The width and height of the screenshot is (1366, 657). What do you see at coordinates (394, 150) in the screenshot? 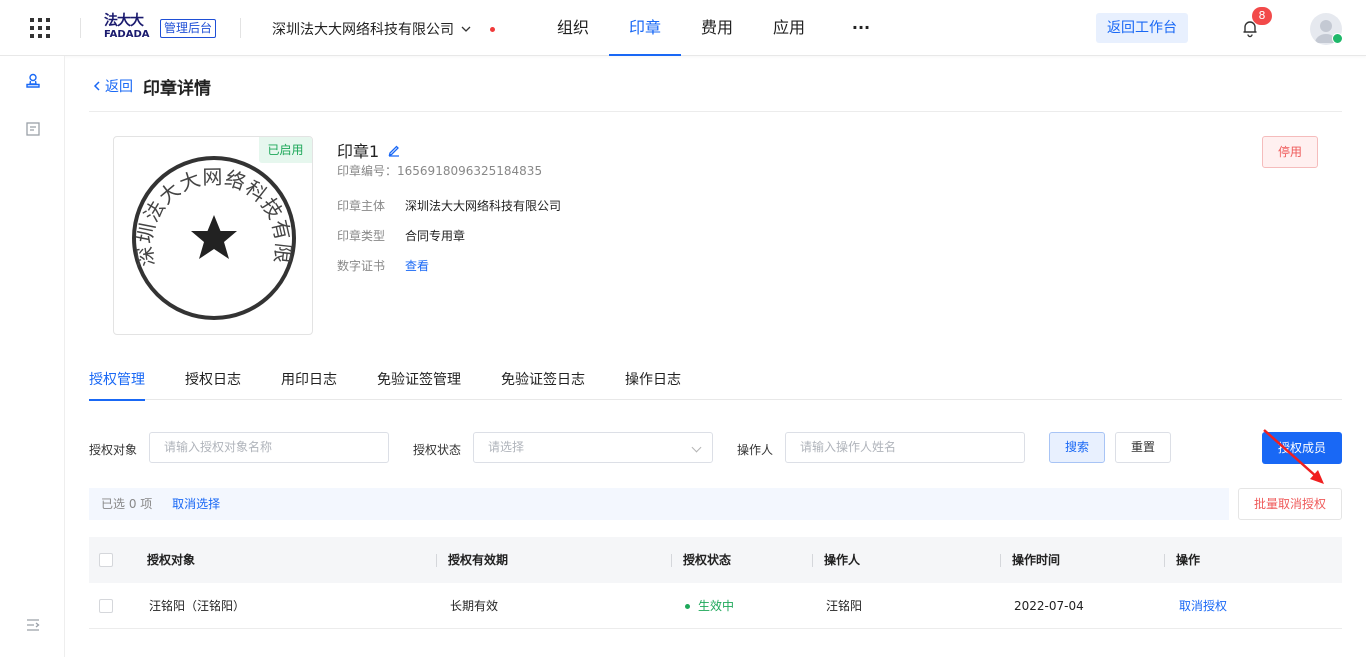
I see `edit-icon` at bounding box center [394, 150].